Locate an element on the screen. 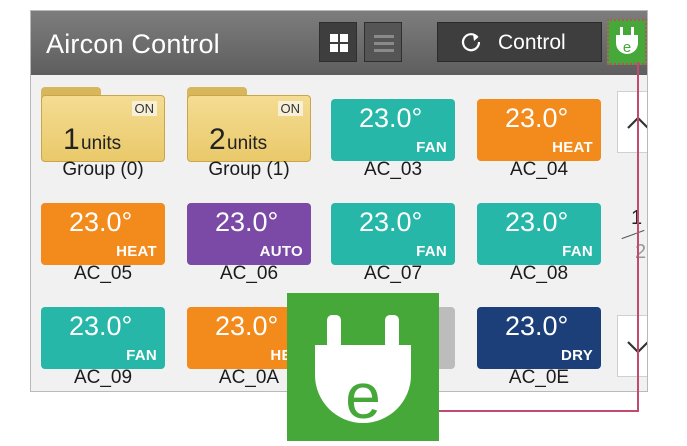  ac-tile: 23.0° FAN AC_08 is located at coordinates (539, 241).